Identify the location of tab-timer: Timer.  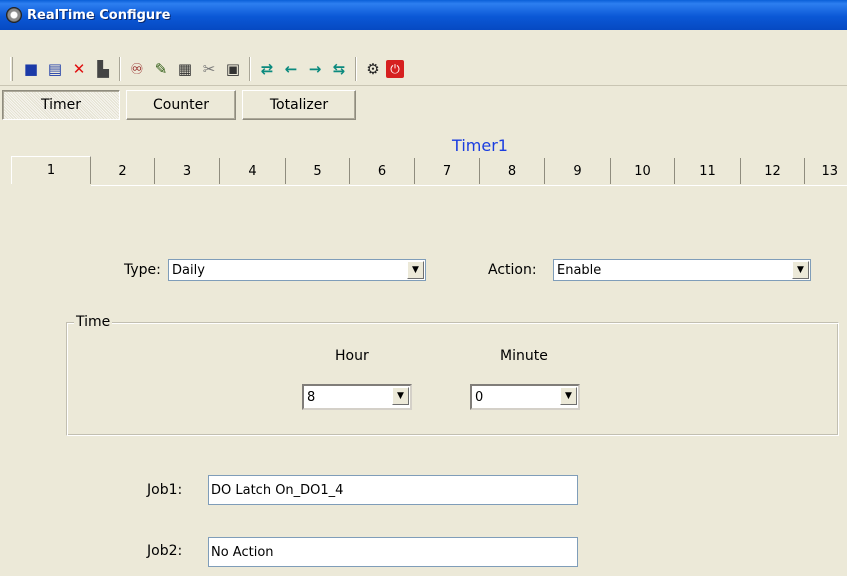
(61, 105).